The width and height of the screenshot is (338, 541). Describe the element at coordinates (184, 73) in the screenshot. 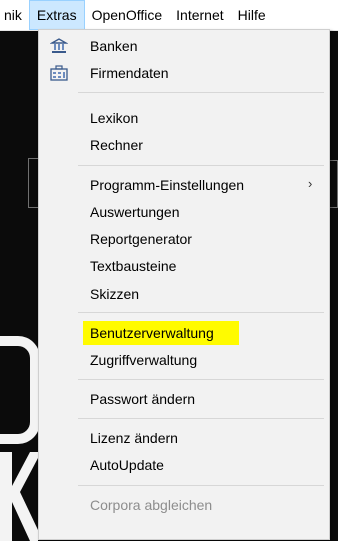

I see `menu-item-firmendaten: Firmendaten` at that location.